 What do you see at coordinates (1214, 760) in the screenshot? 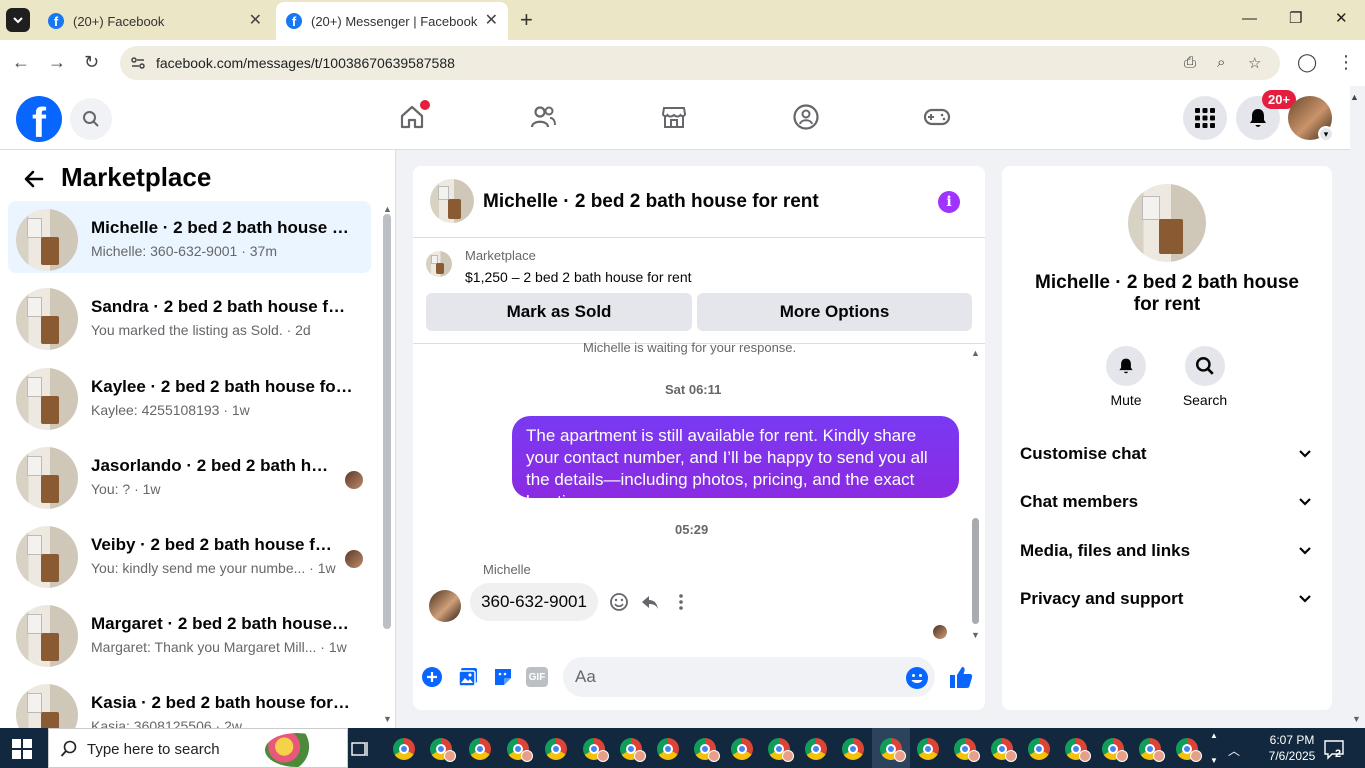
I see `taskbar-scroll-down-arrow: ▼` at bounding box center [1214, 760].